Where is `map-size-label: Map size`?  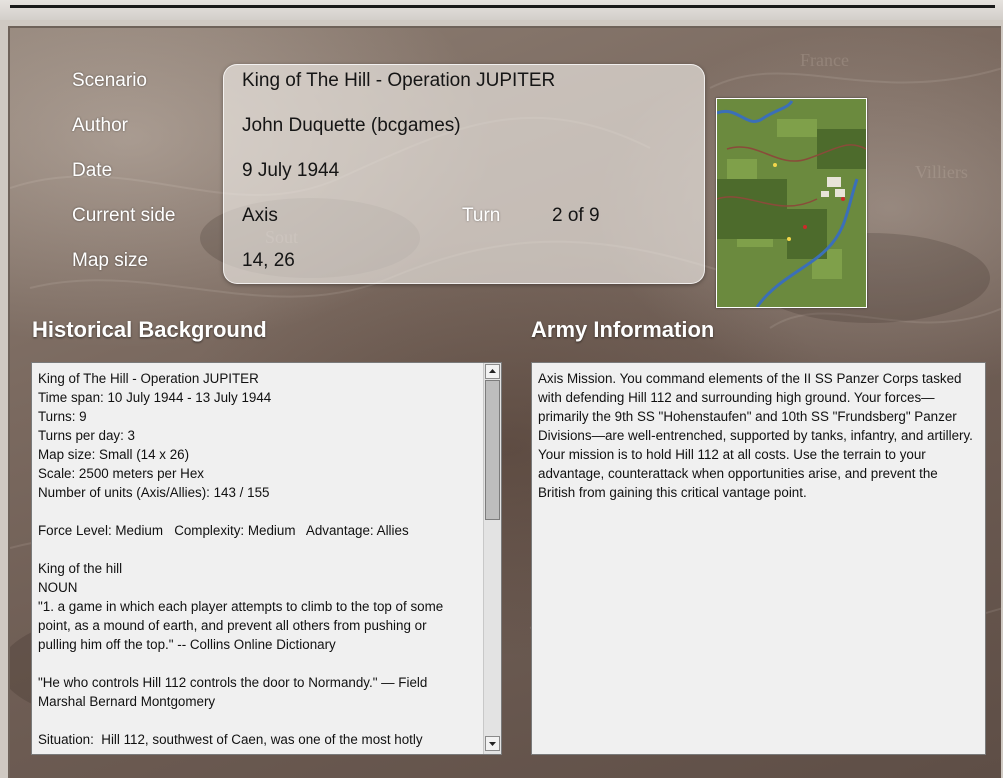
map-size-label: Map size is located at coordinates (110, 260).